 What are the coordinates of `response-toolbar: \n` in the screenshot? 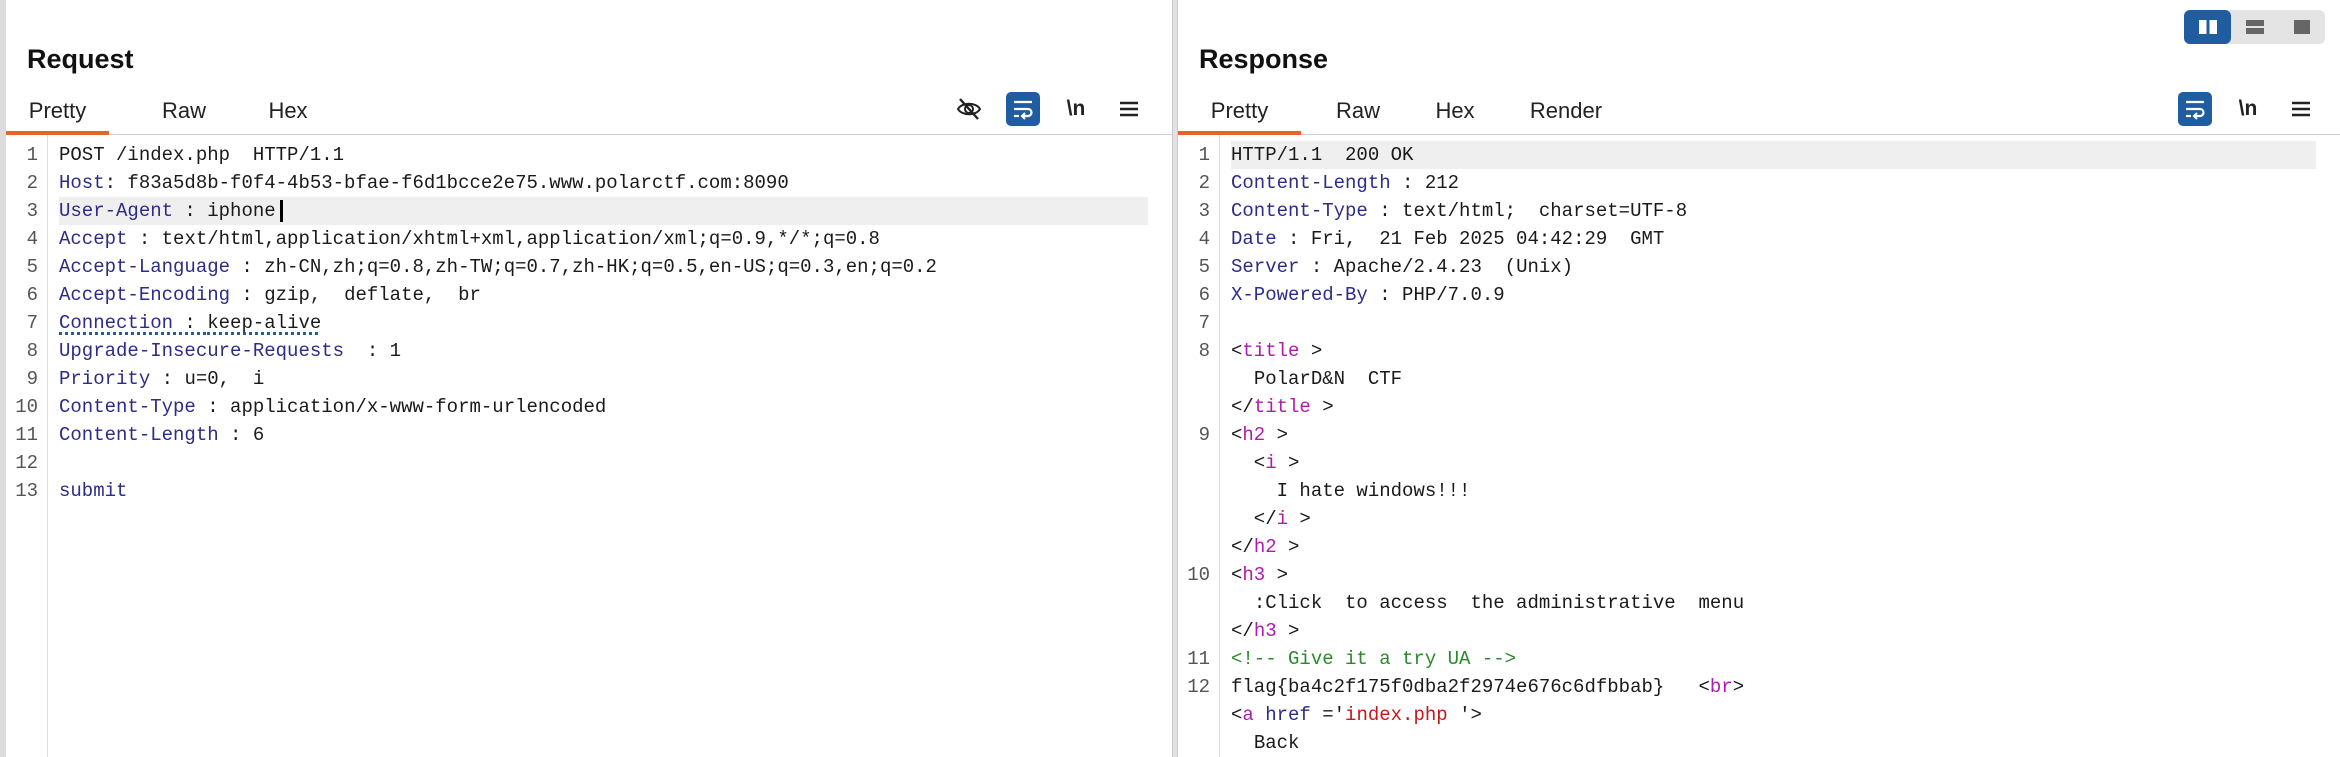 It's located at (1759, 109).